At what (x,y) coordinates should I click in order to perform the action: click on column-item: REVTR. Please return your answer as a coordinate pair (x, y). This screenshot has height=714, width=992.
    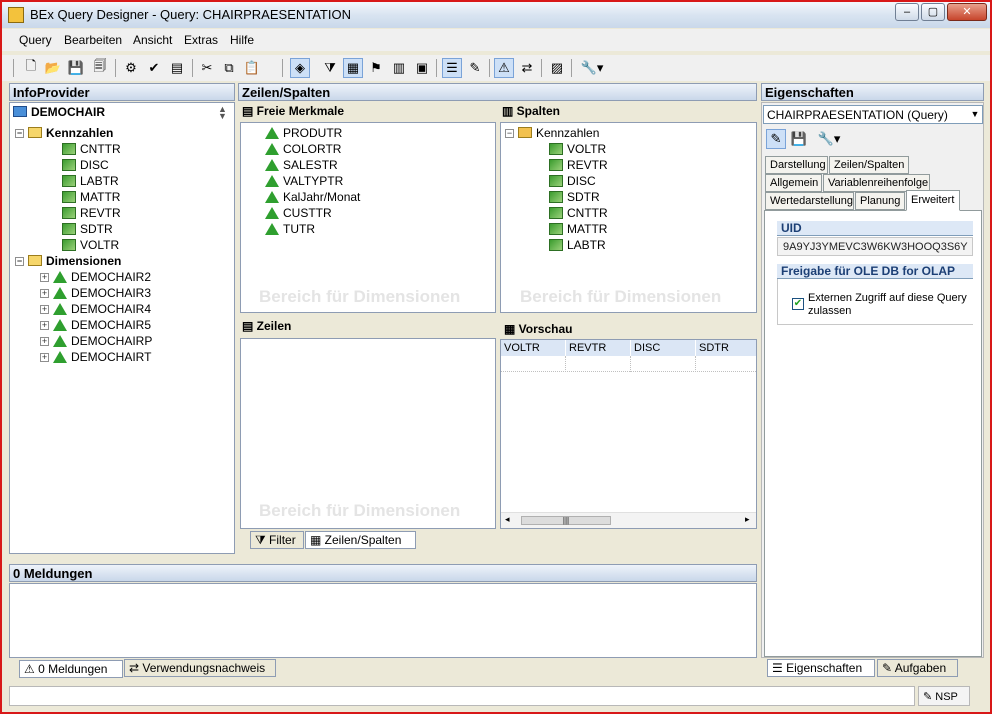
    Looking at the image, I should click on (578, 165).